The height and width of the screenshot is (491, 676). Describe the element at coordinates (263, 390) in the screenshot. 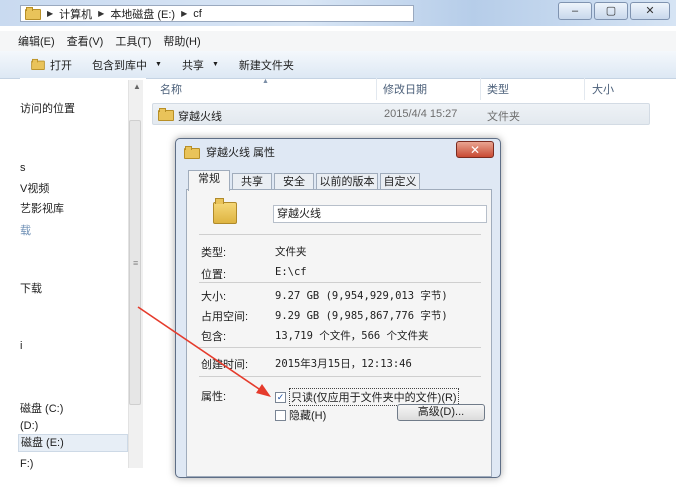

I see `arrow-head` at that location.